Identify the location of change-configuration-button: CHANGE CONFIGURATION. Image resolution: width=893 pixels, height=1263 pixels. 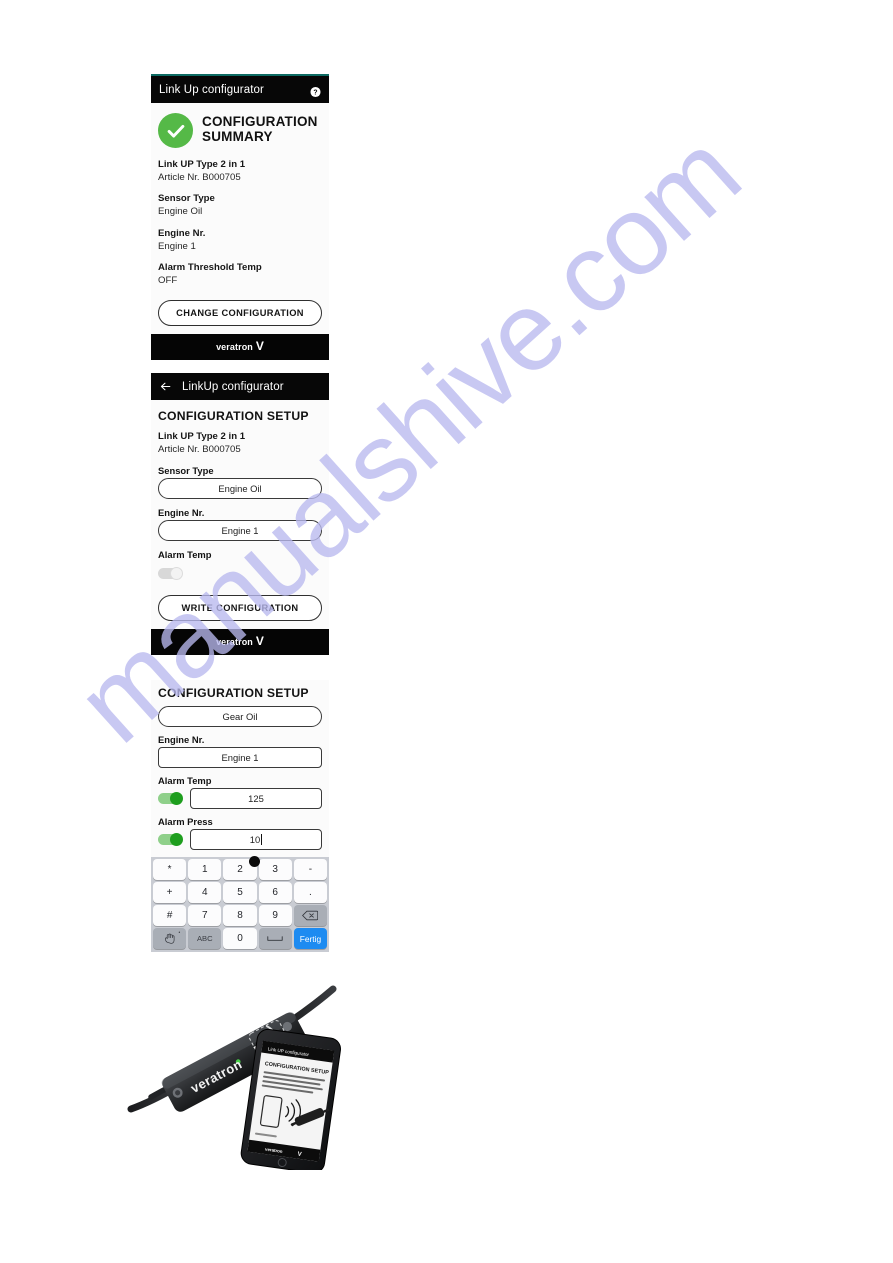
(240, 312).